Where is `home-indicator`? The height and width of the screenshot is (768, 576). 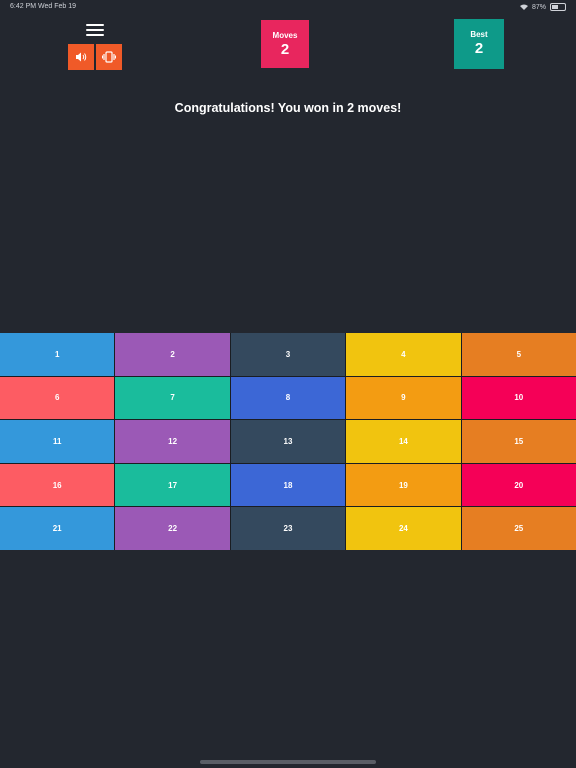
home-indicator is located at coordinates (288, 762).